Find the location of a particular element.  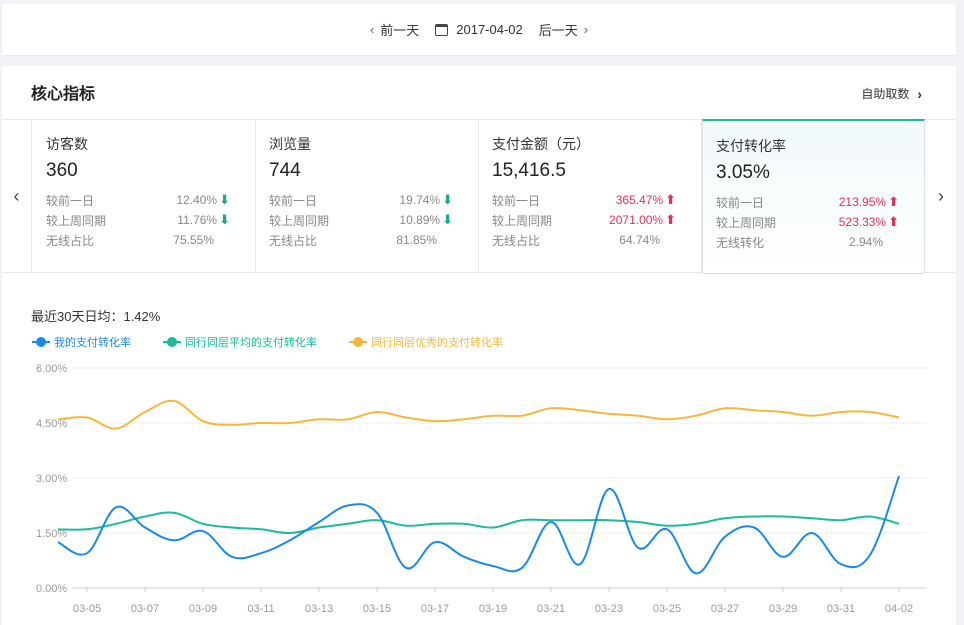

x-tick-label: 03-21 is located at coordinates (551, 609).